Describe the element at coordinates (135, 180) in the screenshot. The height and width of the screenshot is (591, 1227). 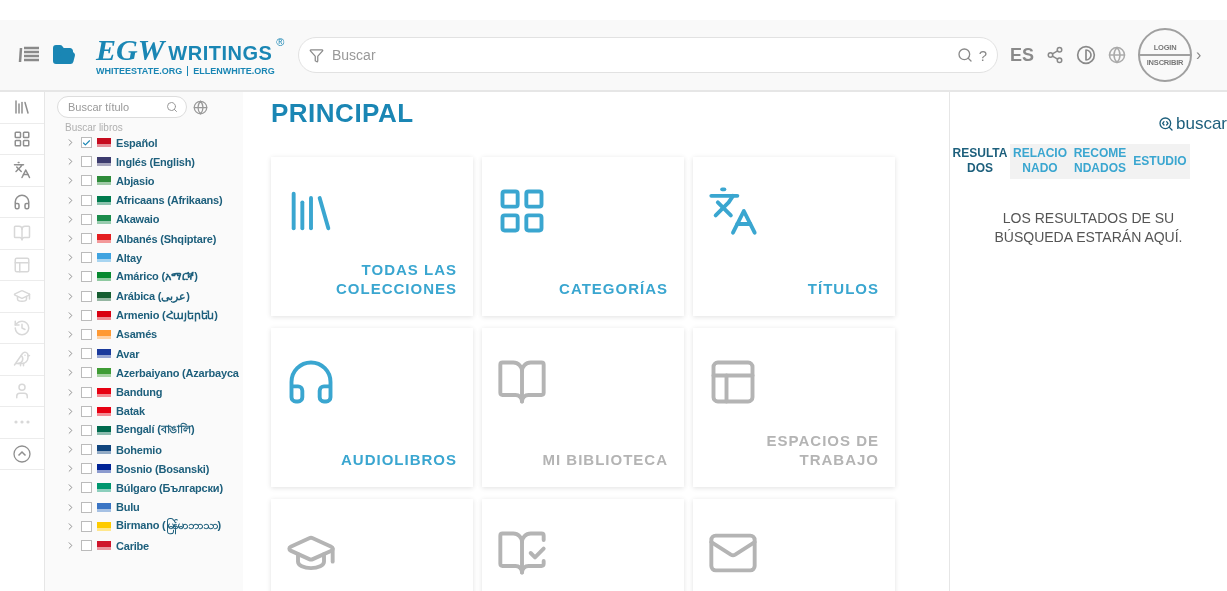
I see `language-name: Abjasio` at that location.